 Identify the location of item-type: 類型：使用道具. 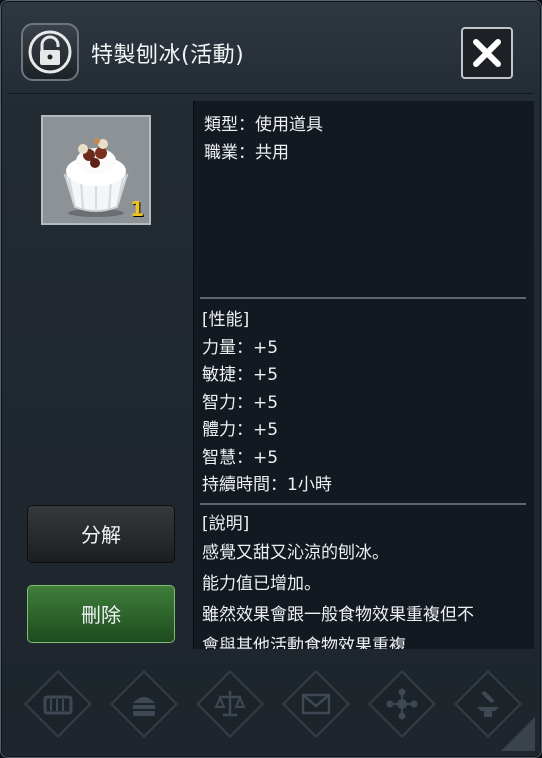
(263, 125).